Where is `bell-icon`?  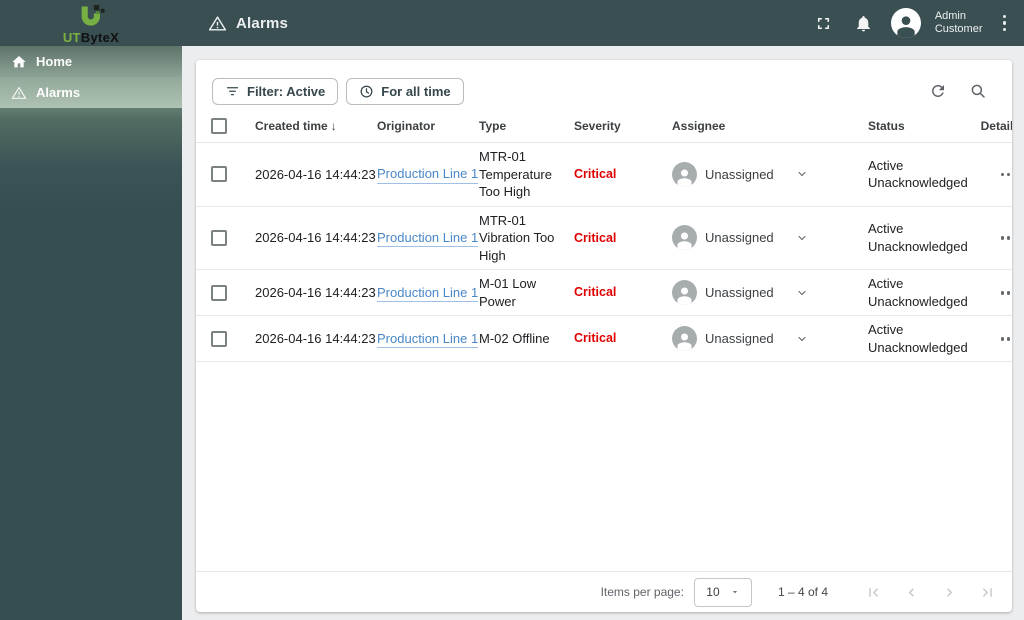 bell-icon is located at coordinates (864, 23).